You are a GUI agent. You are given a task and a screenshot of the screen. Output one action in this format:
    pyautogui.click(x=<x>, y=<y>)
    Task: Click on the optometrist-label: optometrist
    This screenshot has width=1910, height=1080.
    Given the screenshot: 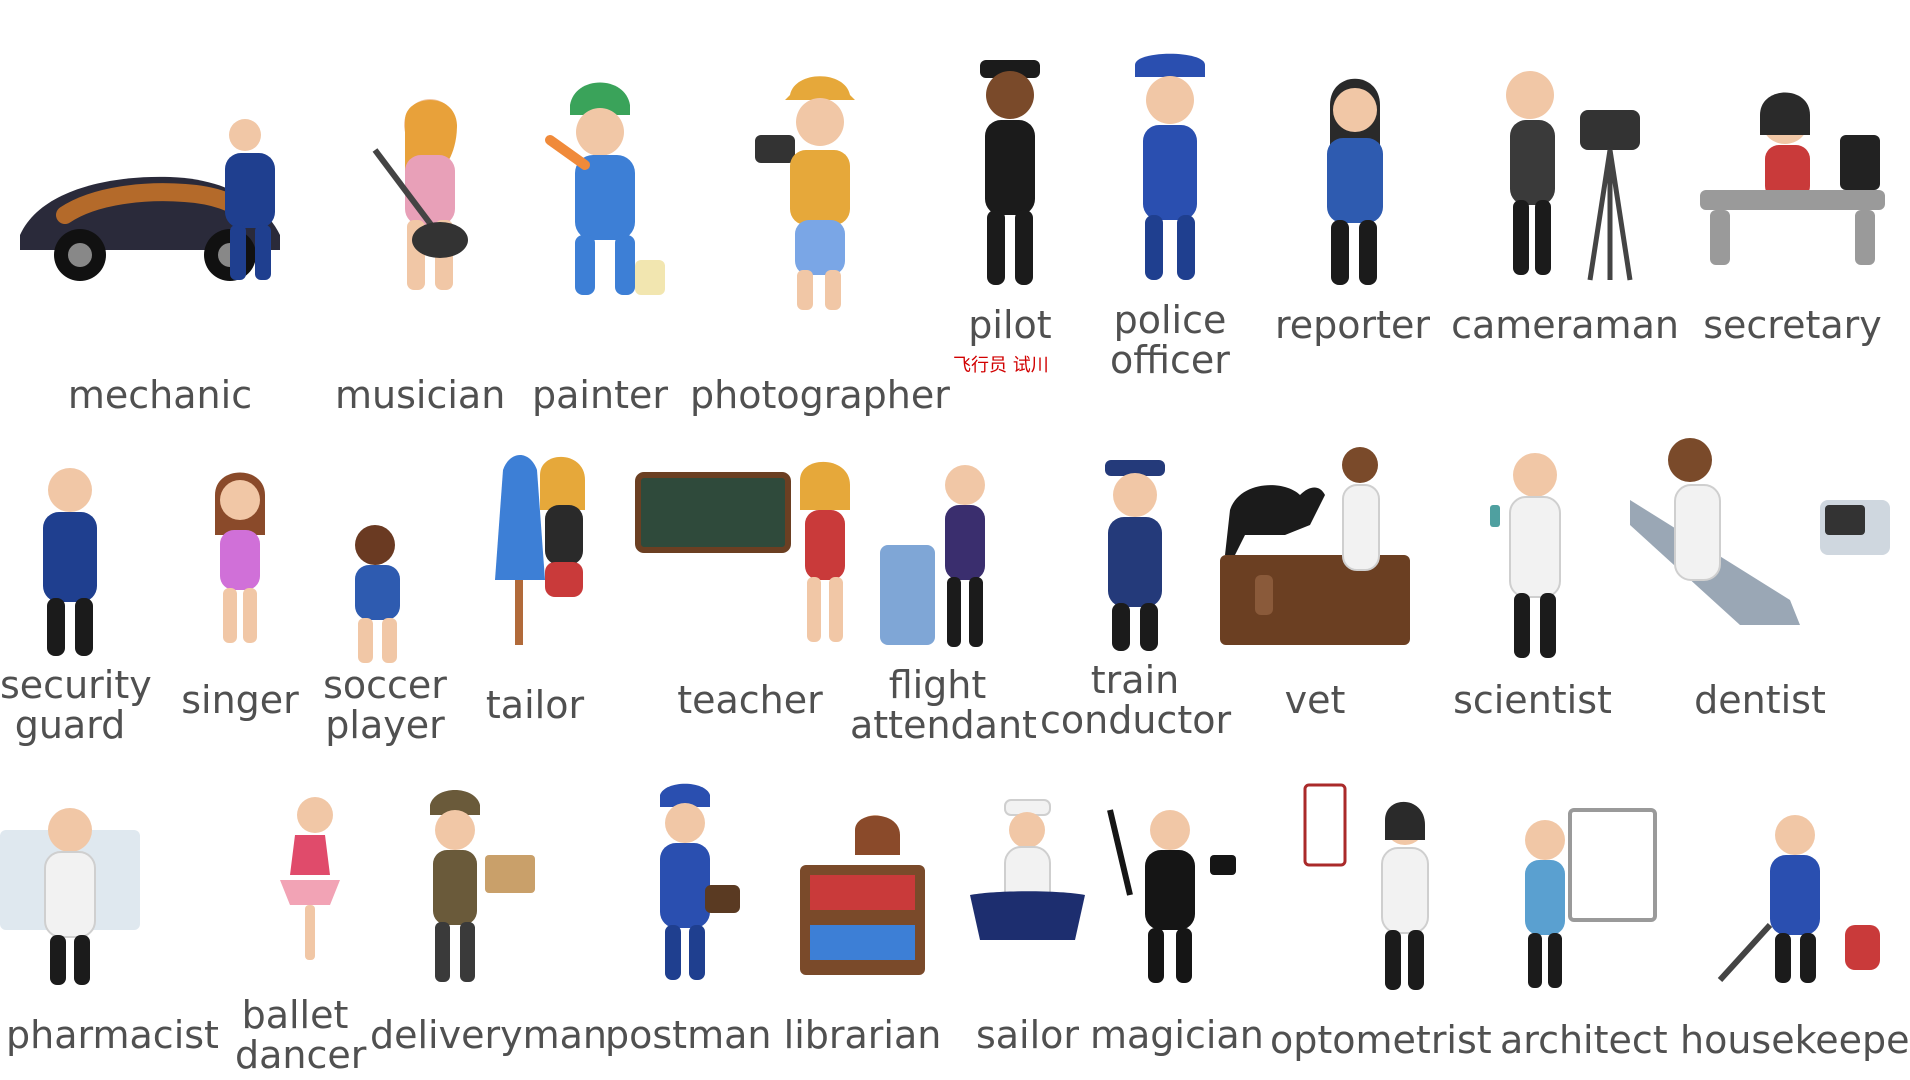 What is the action you would take?
    pyautogui.click(x=1381, y=1040)
    